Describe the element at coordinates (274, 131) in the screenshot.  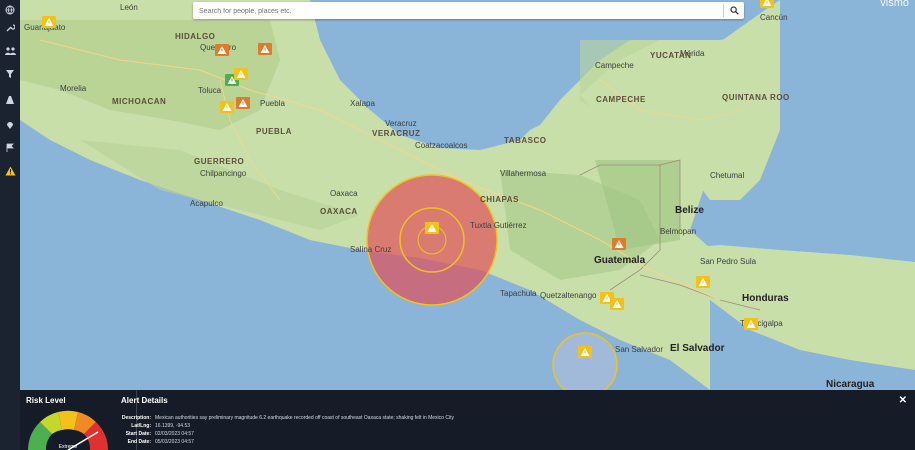
I see `region-label: PUEBLA` at that location.